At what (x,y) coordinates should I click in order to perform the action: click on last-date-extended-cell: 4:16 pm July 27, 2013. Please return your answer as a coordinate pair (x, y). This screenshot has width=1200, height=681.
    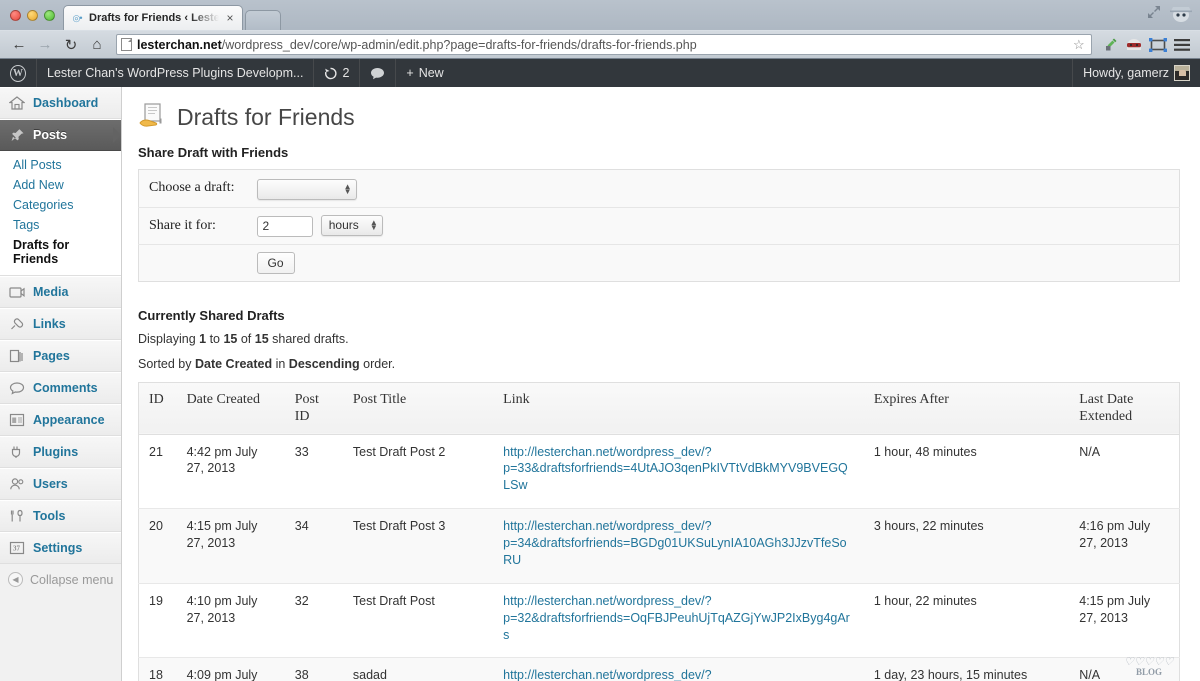
    Looking at the image, I should click on (1124, 546).